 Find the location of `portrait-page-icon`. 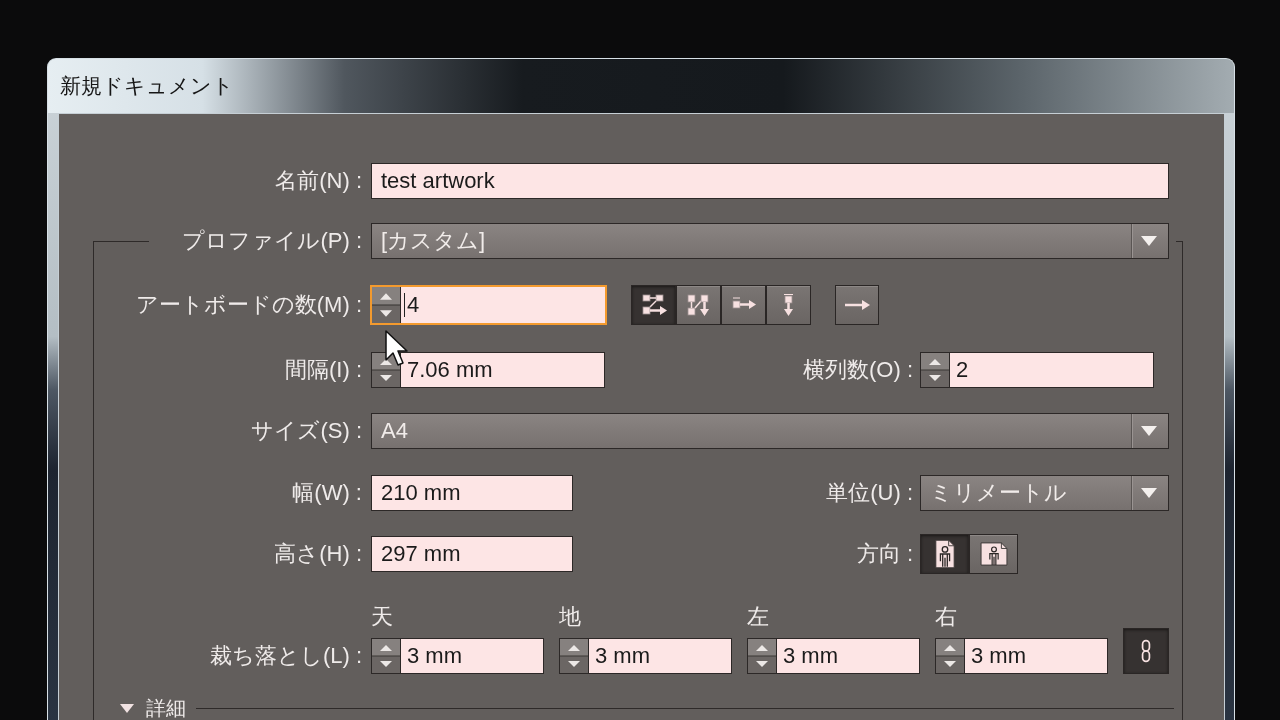

portrait-page-icon is located at coordinates (944, 554).